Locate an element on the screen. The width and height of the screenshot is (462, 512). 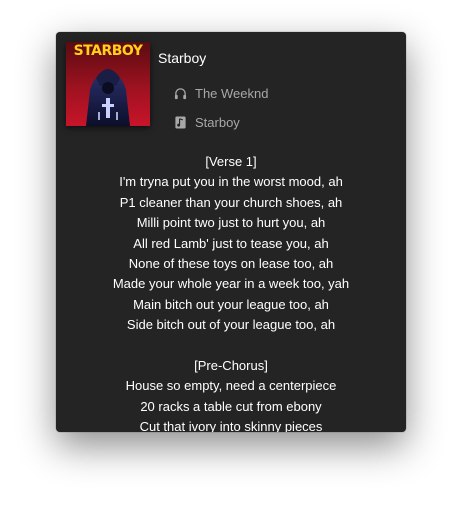
lyric-line: Milli point two just to hurt you, ah is located at coordinates (231, 223).